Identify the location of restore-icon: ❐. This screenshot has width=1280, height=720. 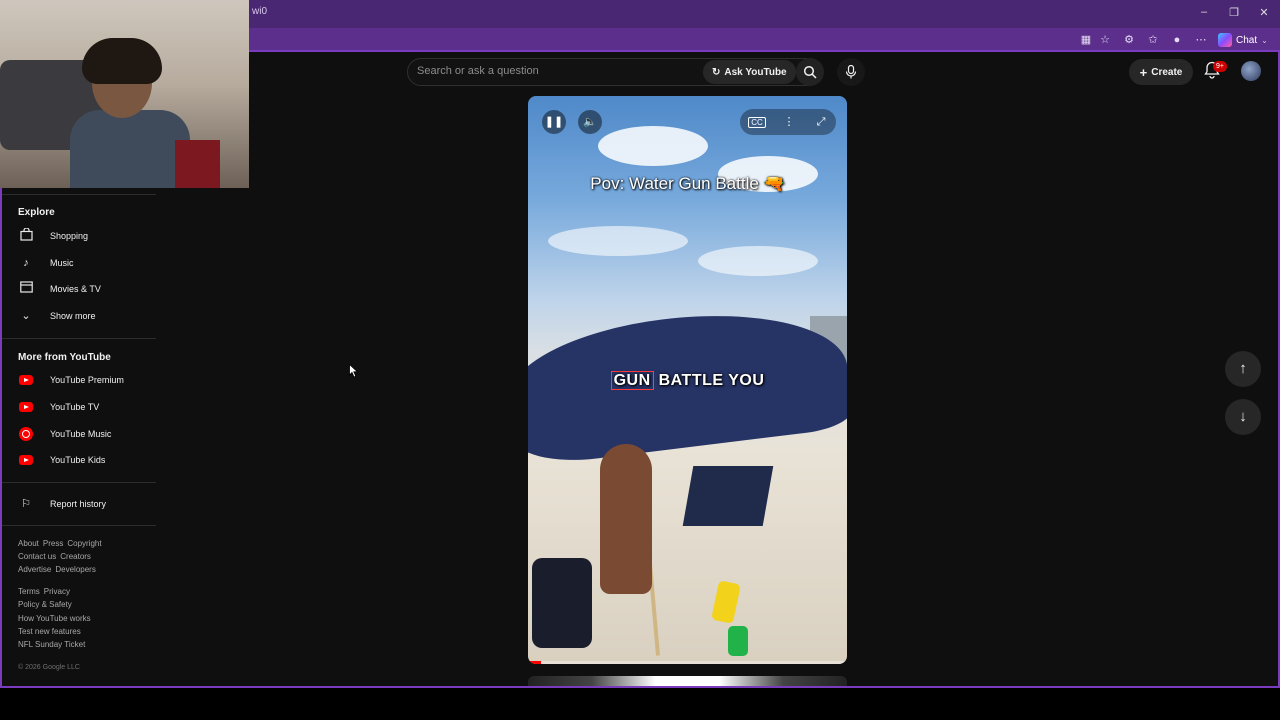
(1234, 12).